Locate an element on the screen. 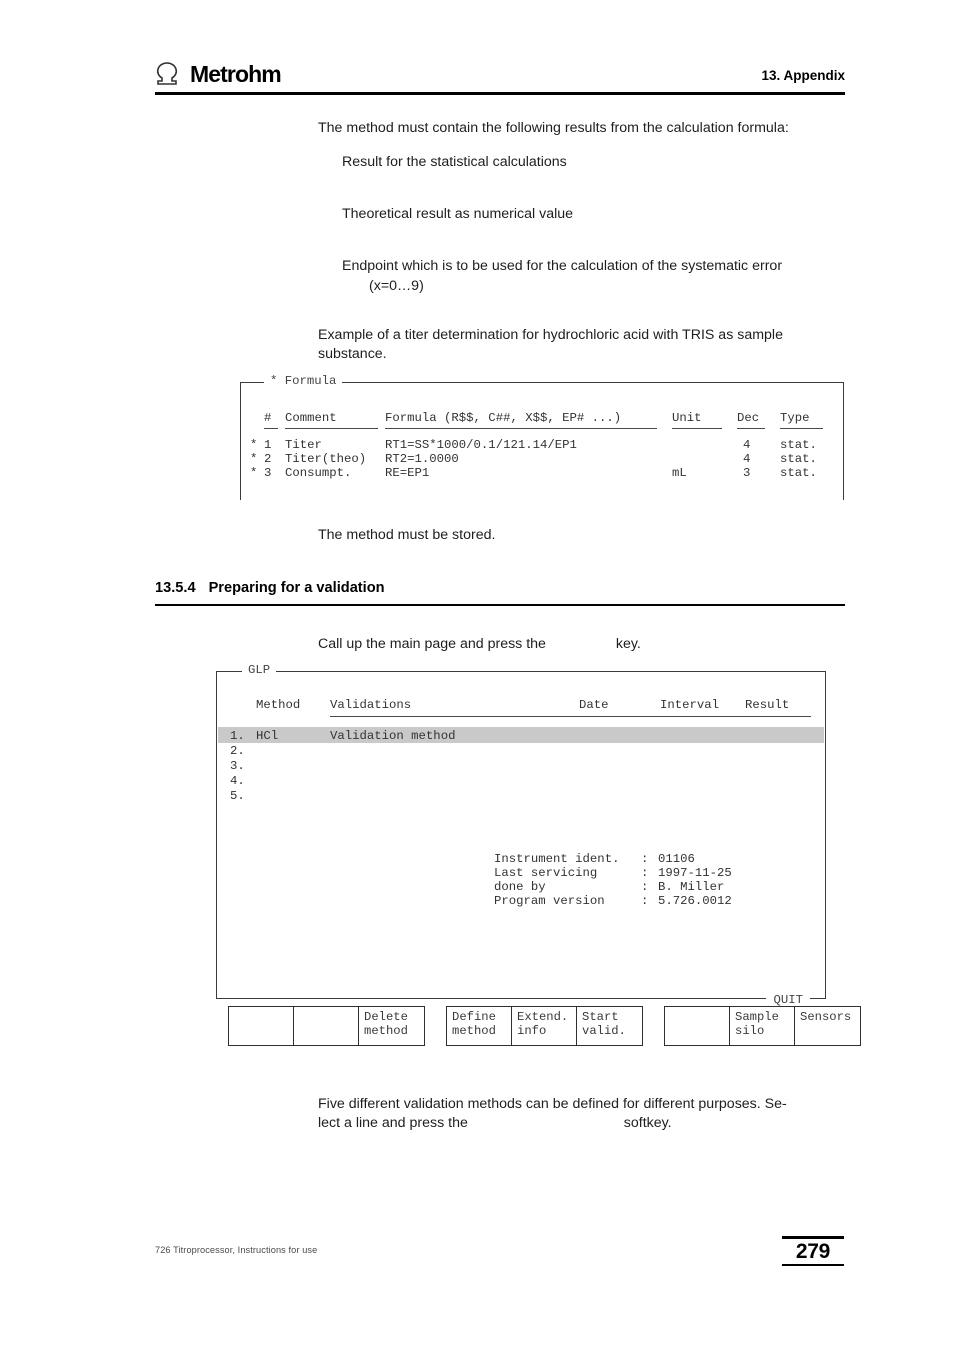 This screenshot has width=954, height=1351. heading-divider is located at coordinates (500, 605).